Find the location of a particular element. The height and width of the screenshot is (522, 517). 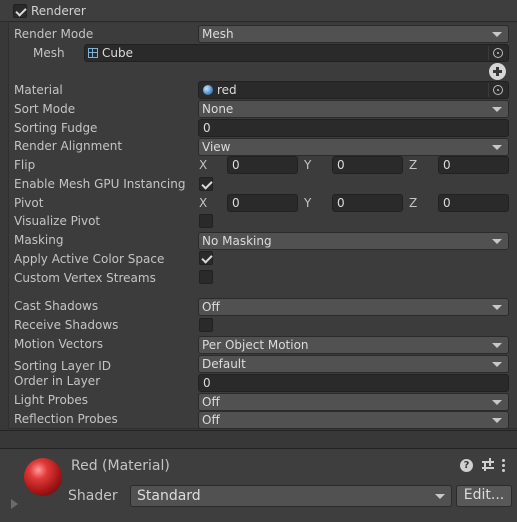

renderer-header: Renderer is located at coordinates (258, 11).